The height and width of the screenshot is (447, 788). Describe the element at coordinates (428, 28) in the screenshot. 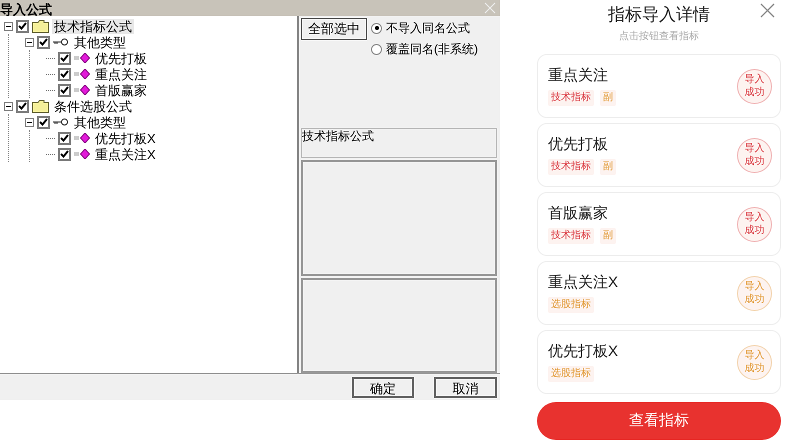

I see `radio-label: 不导入同名公式` at that location.